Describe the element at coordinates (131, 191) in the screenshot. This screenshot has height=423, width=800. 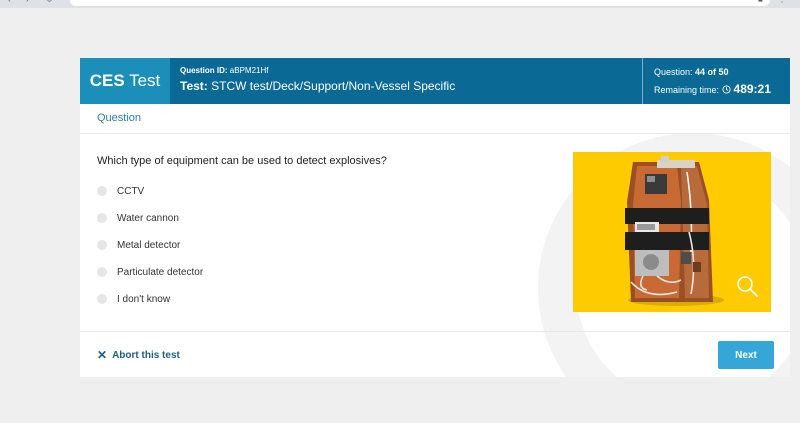
I see `option-label: CCTV` at that location.